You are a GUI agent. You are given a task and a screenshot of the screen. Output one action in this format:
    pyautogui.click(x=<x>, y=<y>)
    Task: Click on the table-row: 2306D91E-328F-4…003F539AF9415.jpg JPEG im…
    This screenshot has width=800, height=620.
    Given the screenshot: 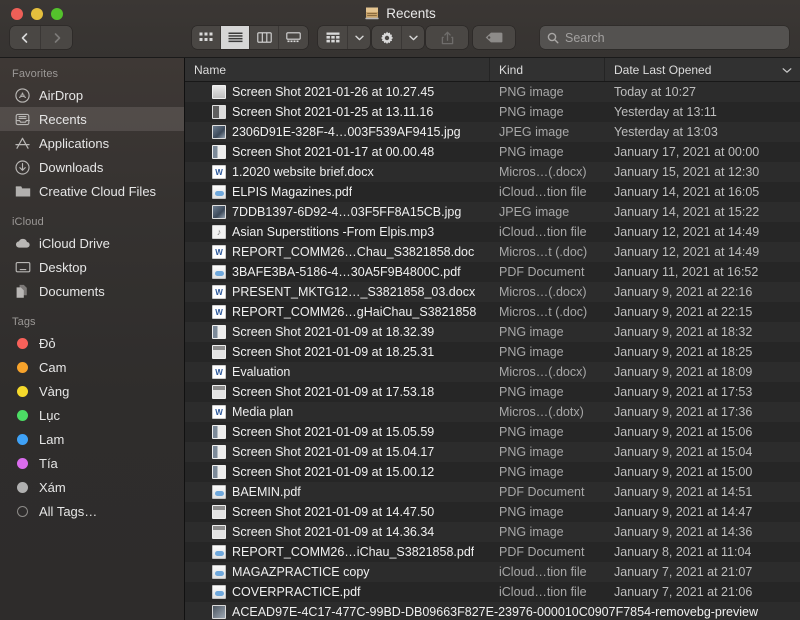 What is the action you would take?
    pyautogui.click(x=492, y=132)
    